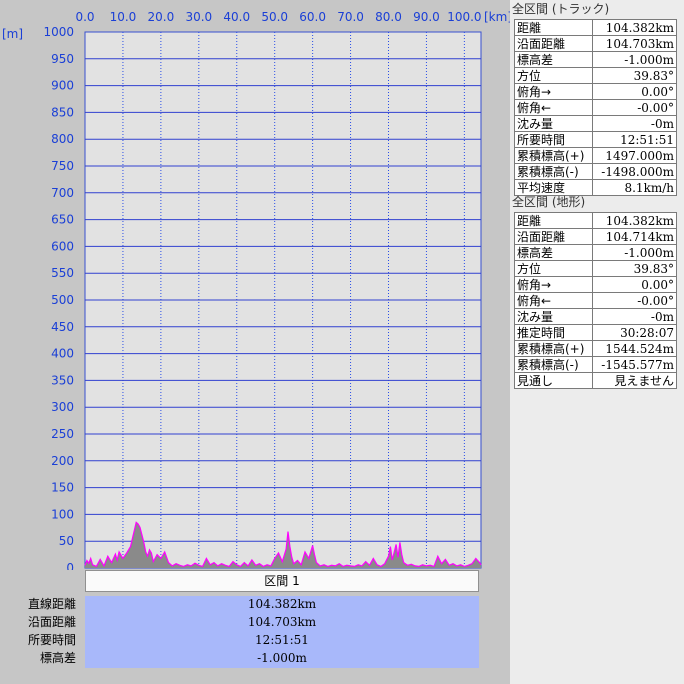 The image size is (684, 684). I want to click on x-tick-label: 100.0, so click(464, 17).